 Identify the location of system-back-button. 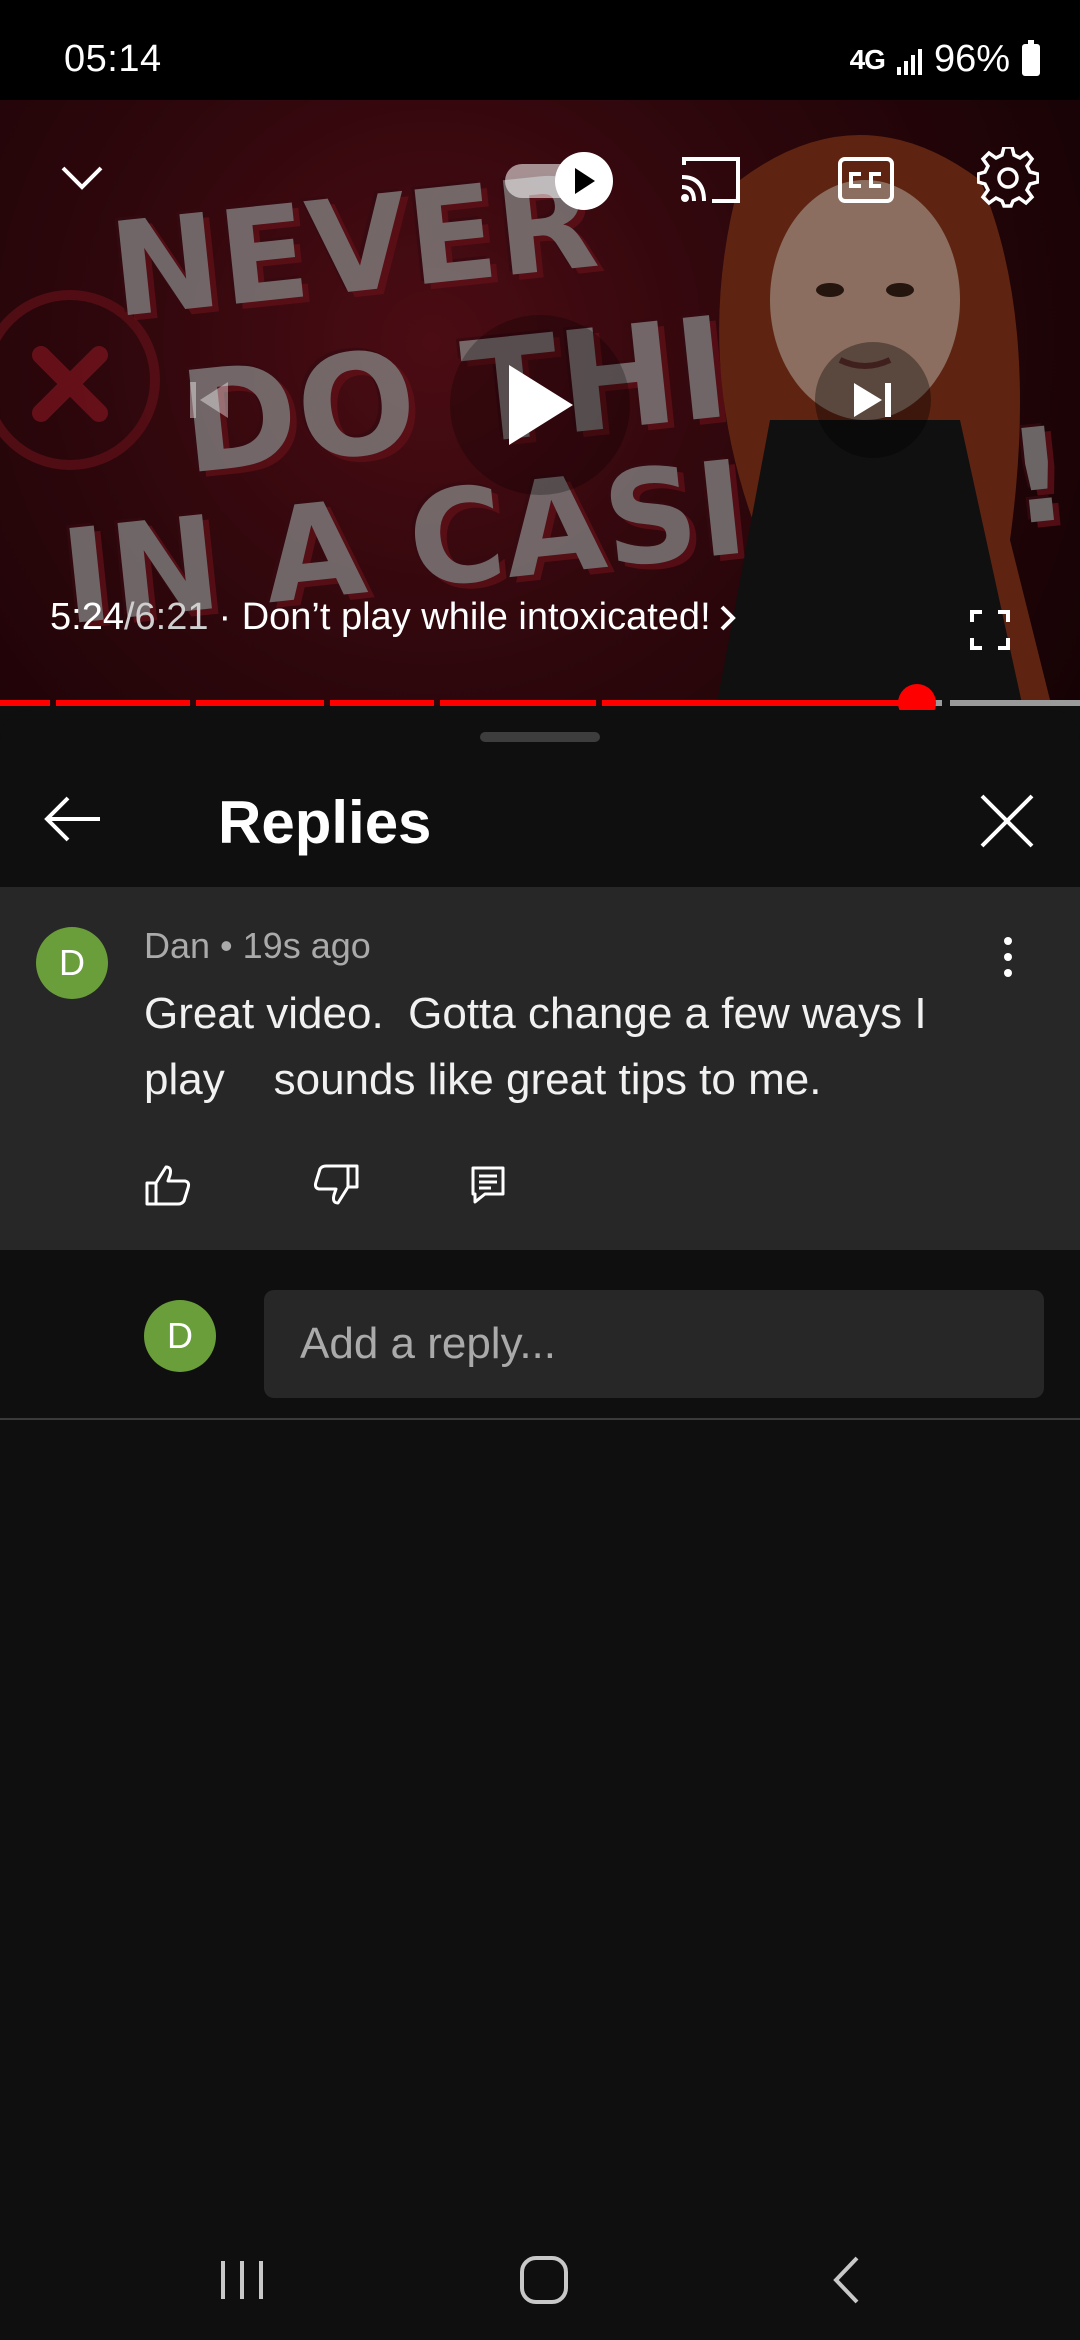
(846, 2280).